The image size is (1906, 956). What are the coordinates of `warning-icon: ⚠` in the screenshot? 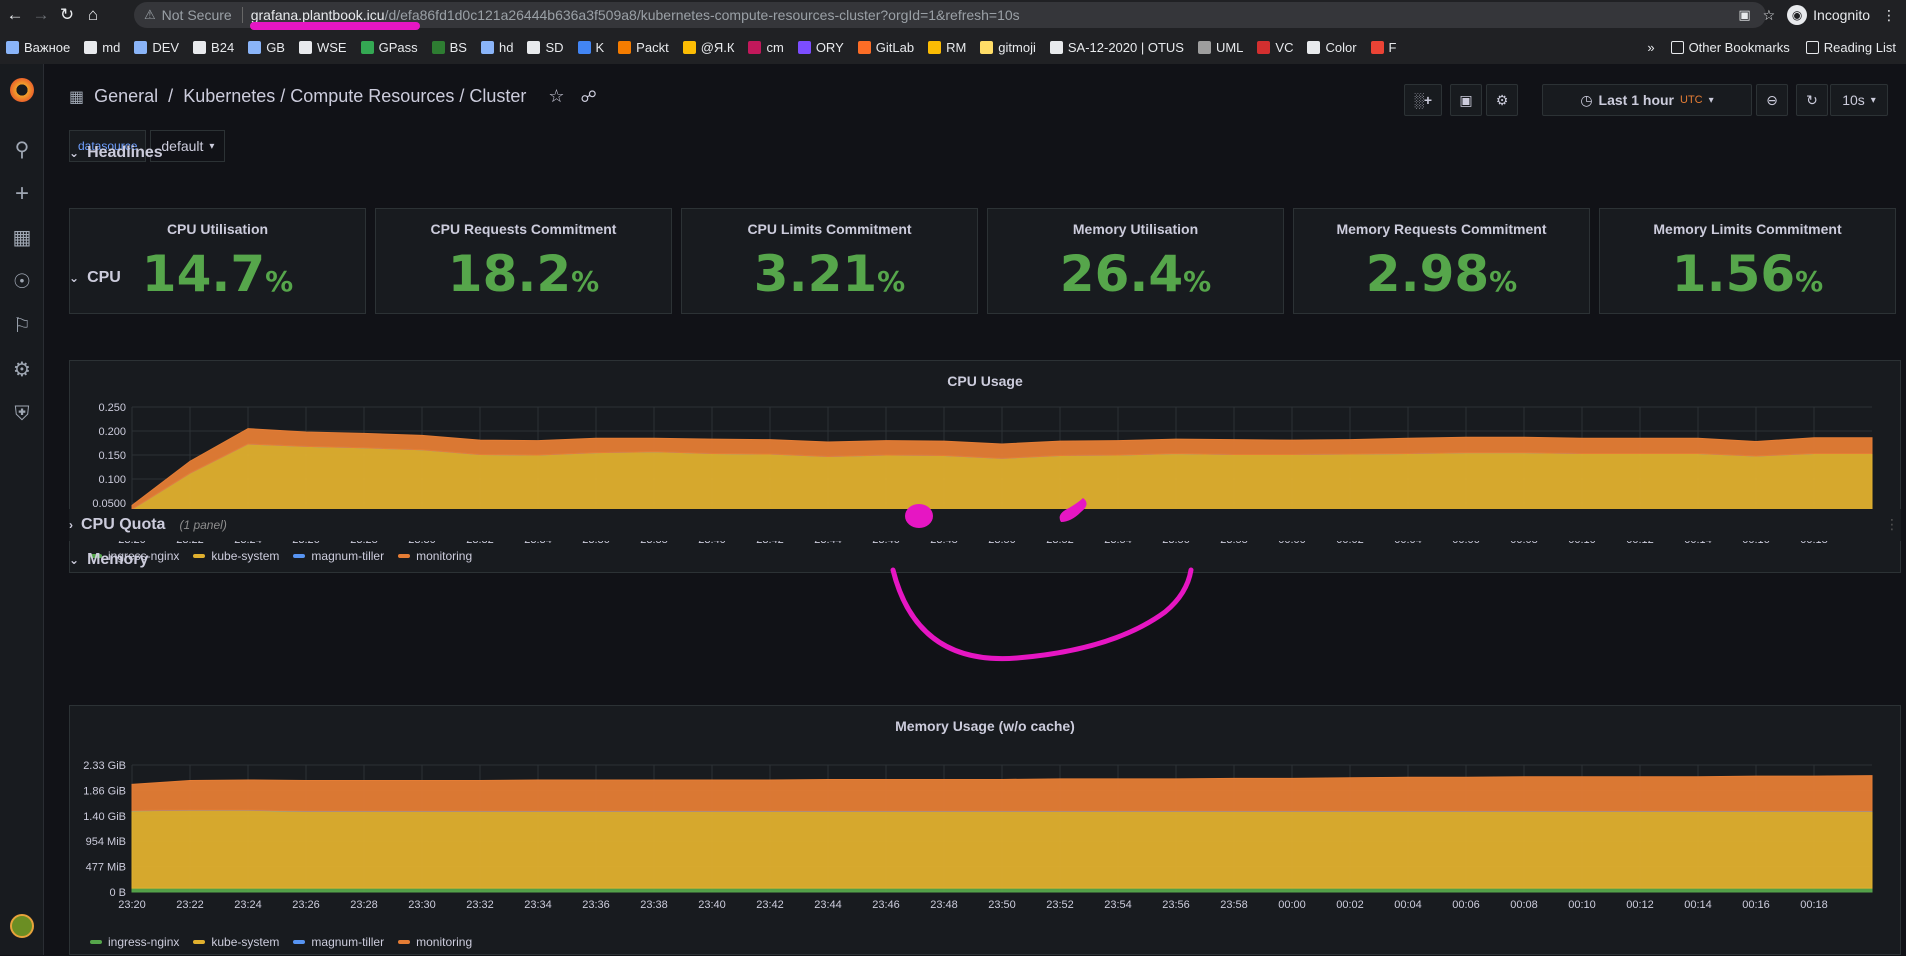 It's located at (150, 15).